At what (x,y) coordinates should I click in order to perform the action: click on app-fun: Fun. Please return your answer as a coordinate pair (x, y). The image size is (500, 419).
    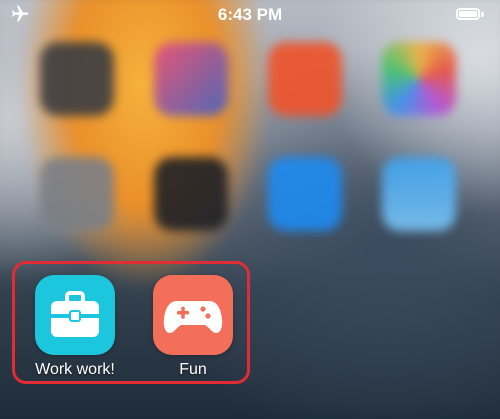
    Looking at the image, I should click on (193, 327).